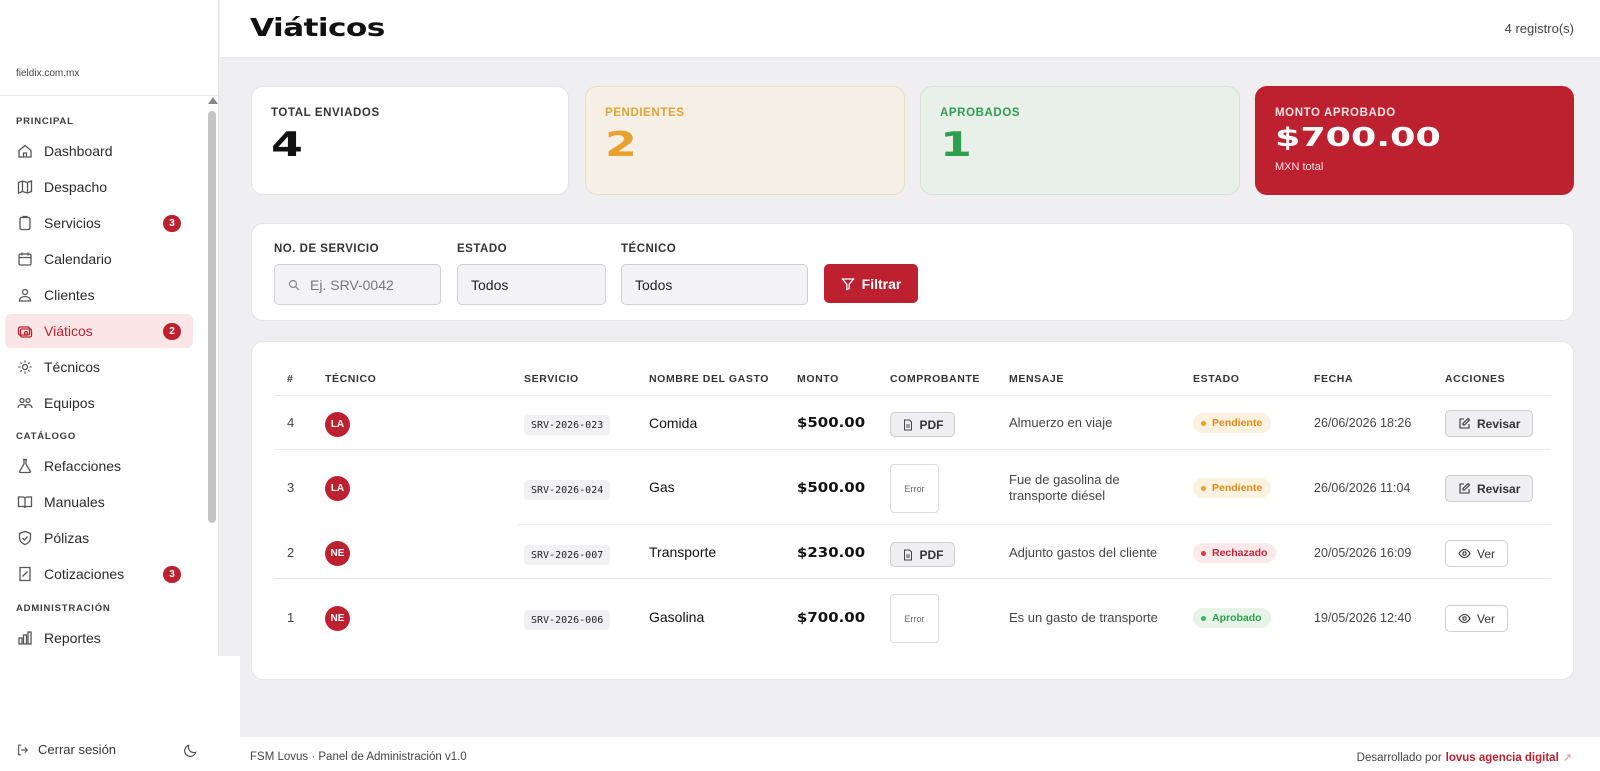  What do you see at coordinates (67, 538) in the screenshot?
I see `sidebar-item-label: Pólizas` at bounding box center [67, 538].